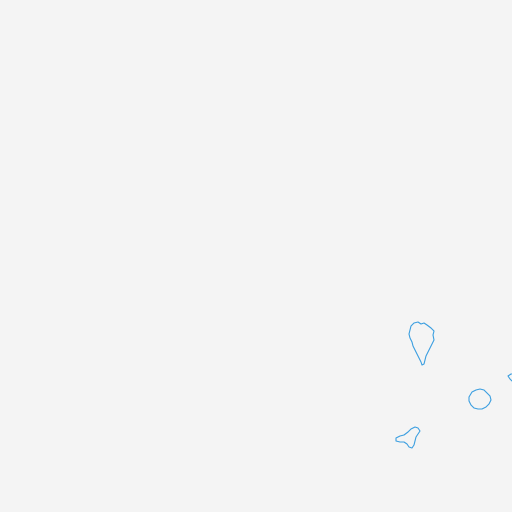  I want to click on island-la-gomera, so click(480, 399).